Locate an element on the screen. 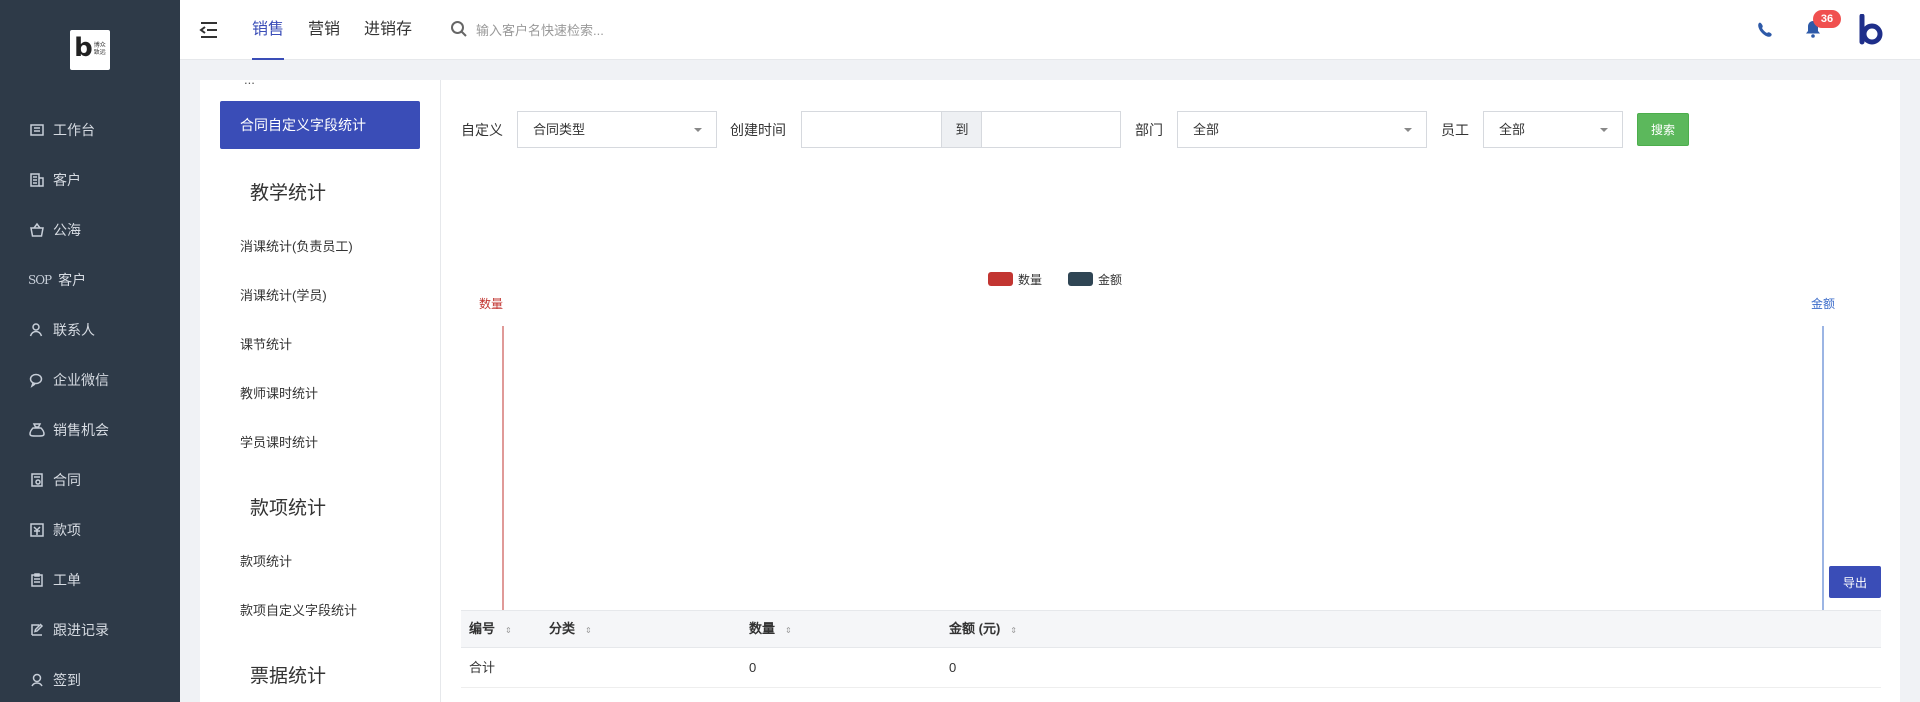 The width and height of the screenshot is (1920, 702). category-item: 消课统计(负责员工) is located at coordinates (296, 245).